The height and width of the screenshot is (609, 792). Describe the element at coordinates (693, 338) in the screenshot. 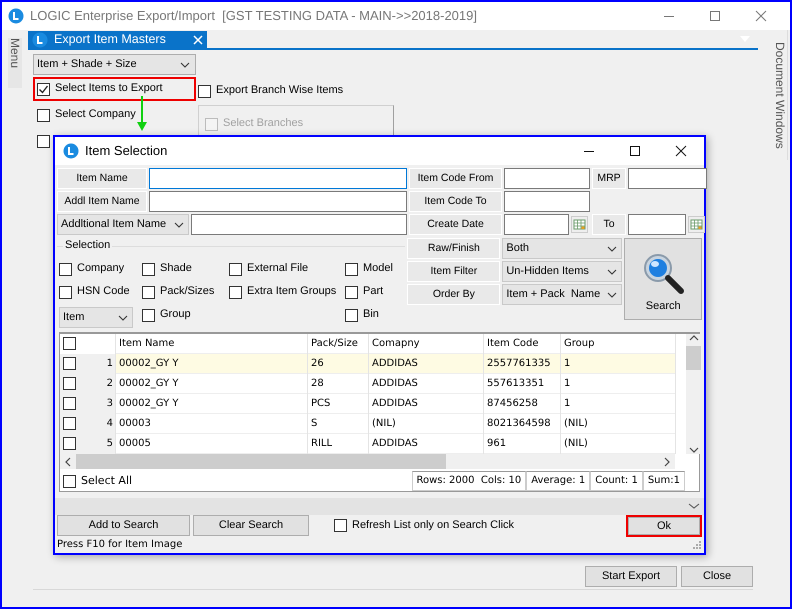

I see `scroll-up-icon` at that location.